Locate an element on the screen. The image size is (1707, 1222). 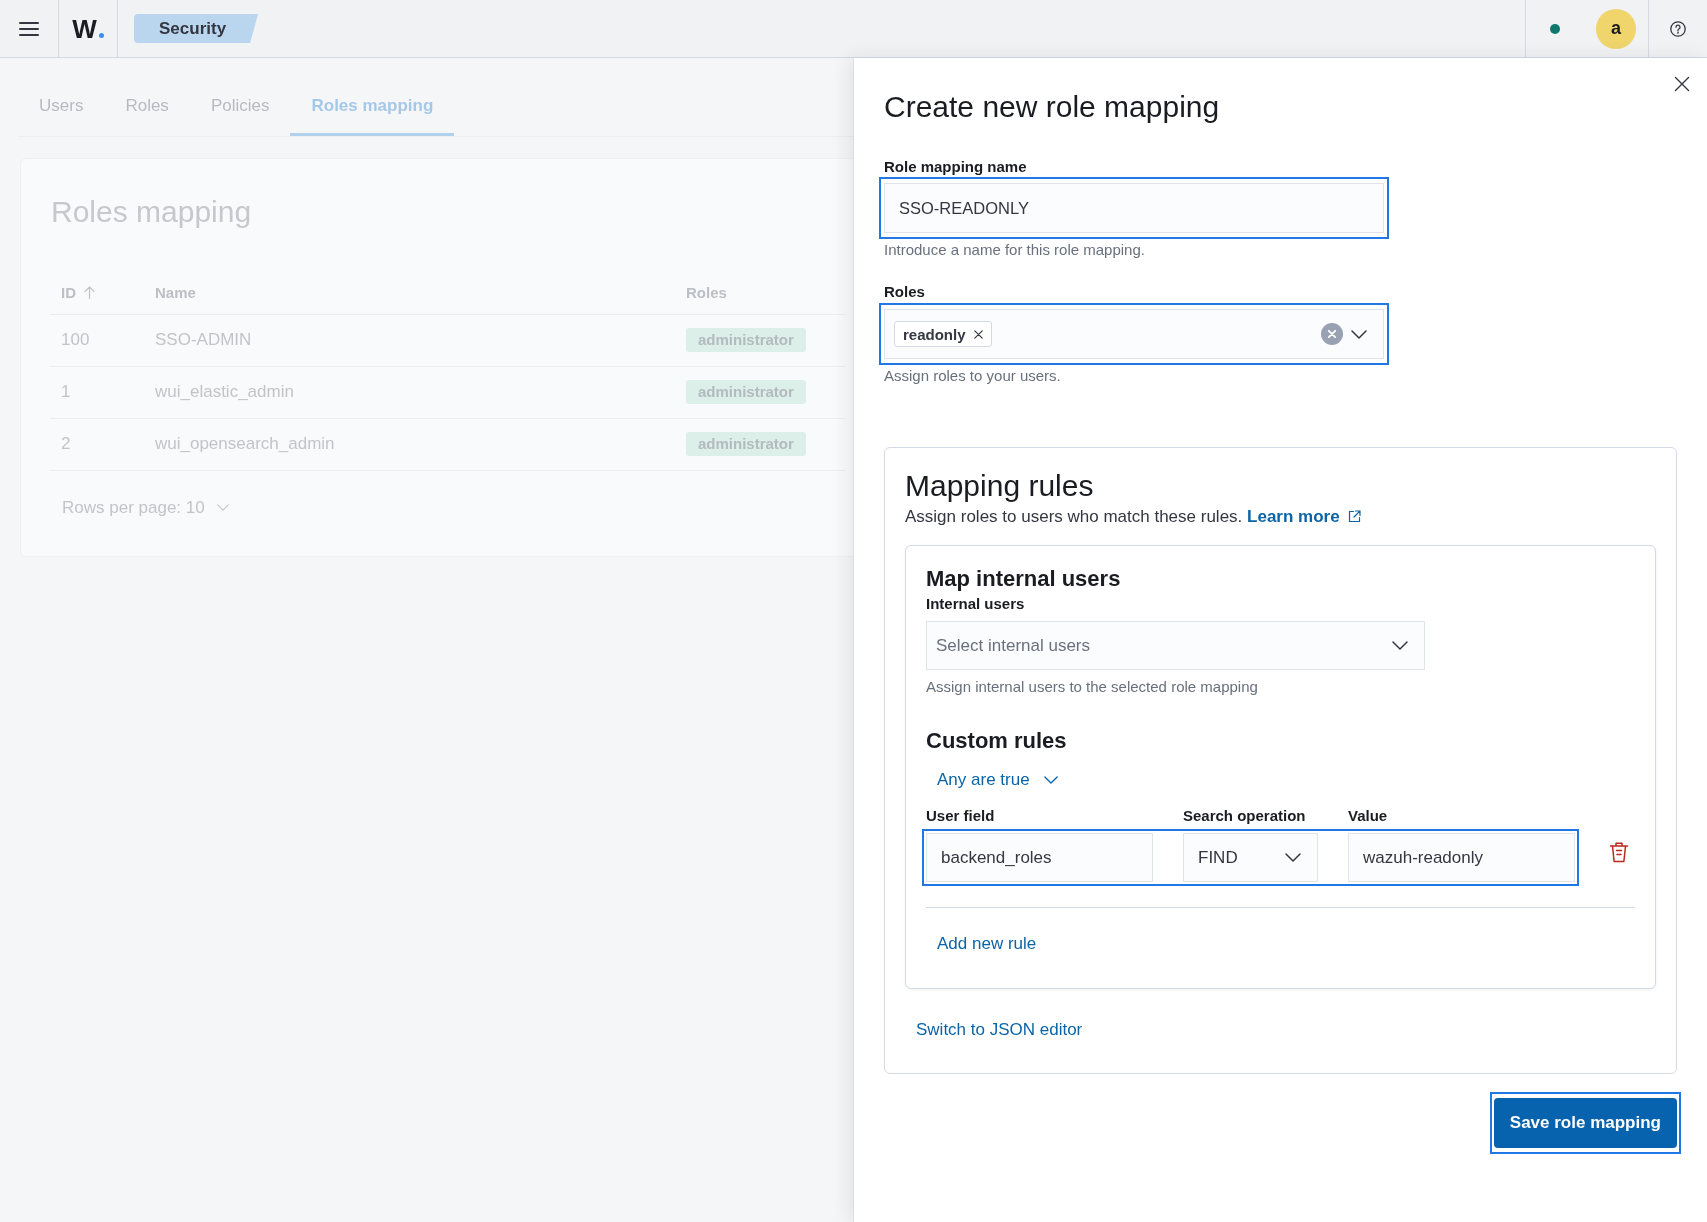
value-input: wazuh-readonly is located at coordinates (1461, 857).